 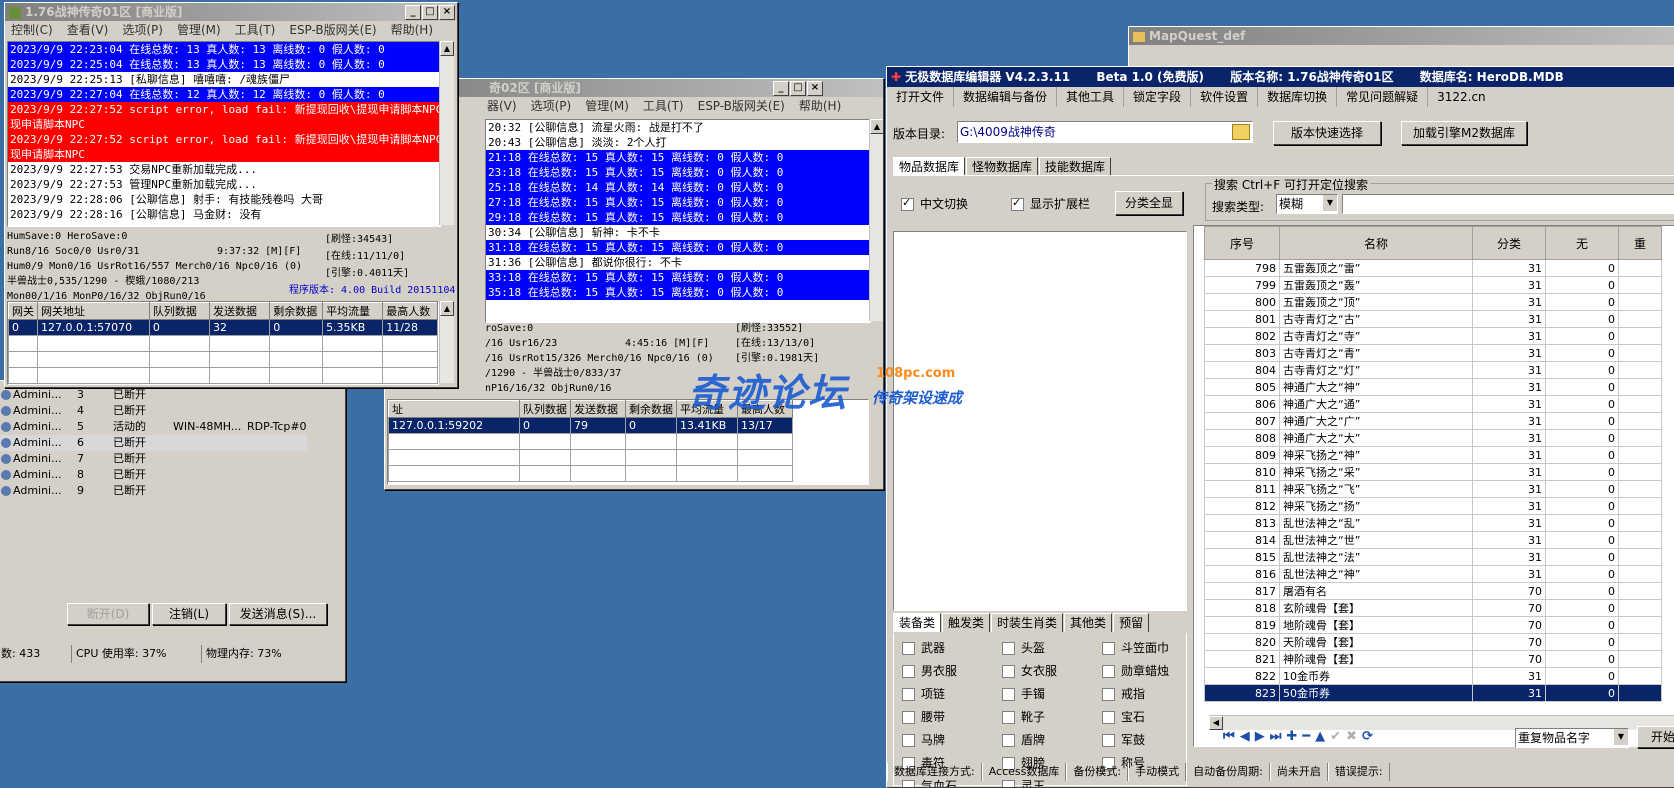 I want to click on search-type-select: 模糊 ▼, so click(x=1307, y=204).